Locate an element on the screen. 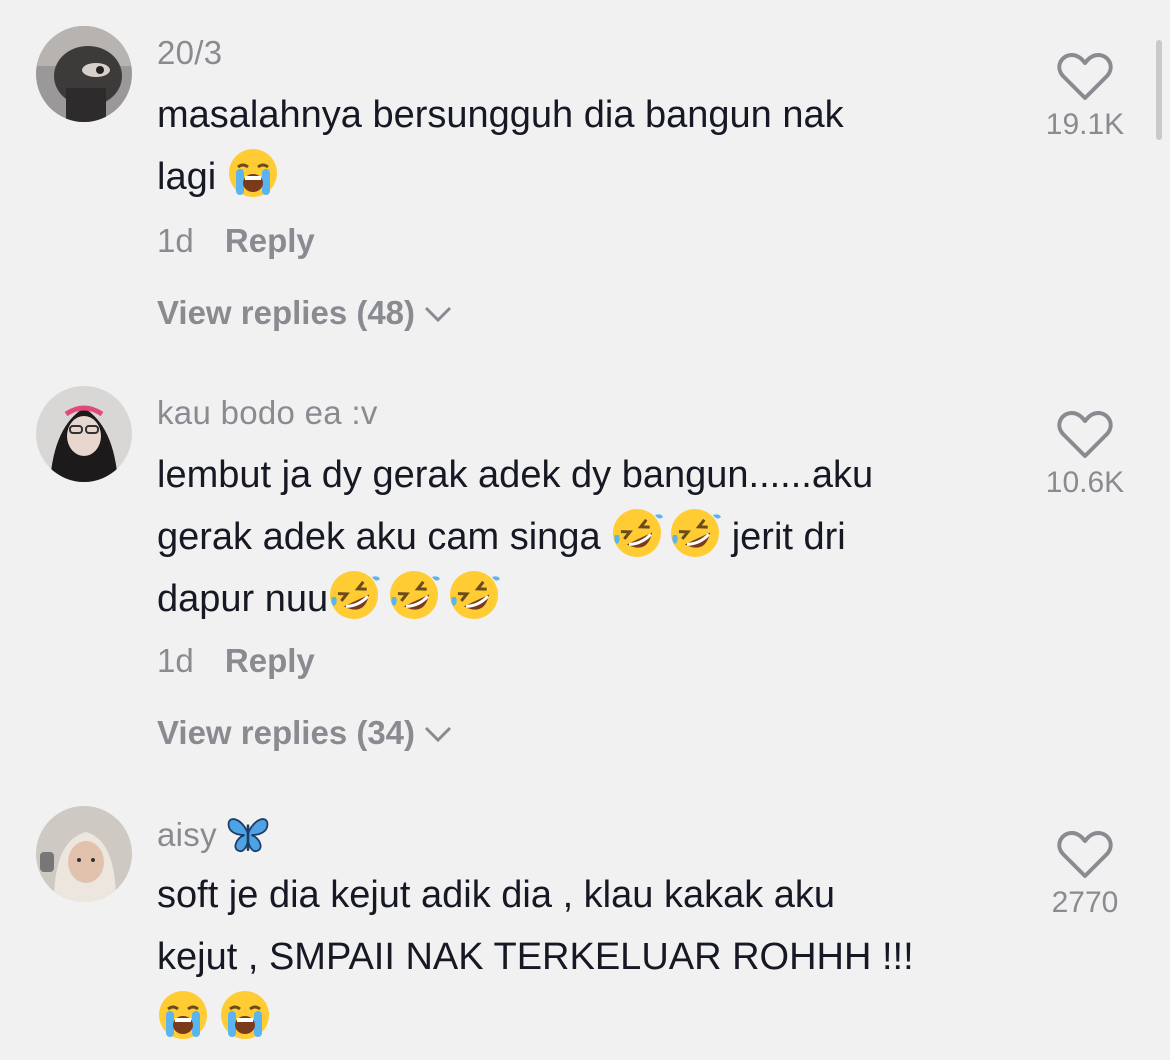 Image resolution: width=1170 pixels, height=1060 pixels. comment-username: 20/3 is located at coordinates (189, 53).